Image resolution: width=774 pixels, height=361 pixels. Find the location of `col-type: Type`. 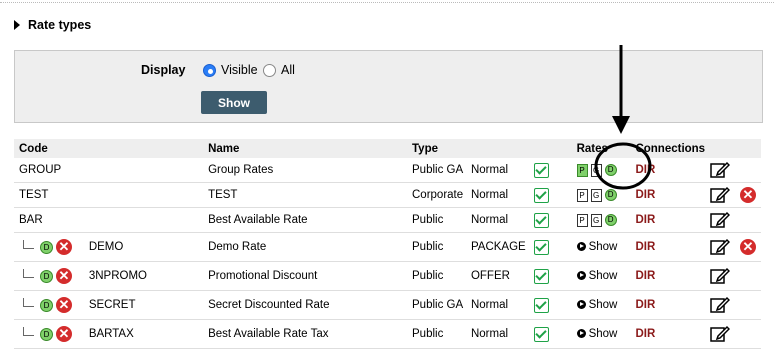

col-type: Type is located at coordinates (436, 148).